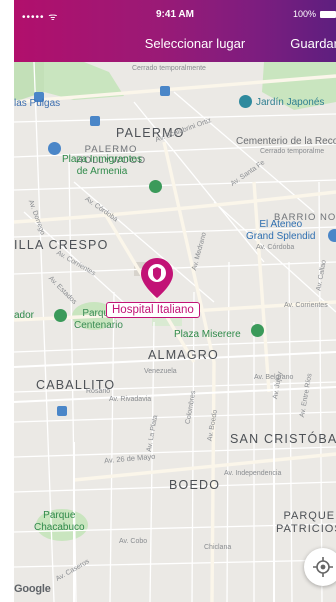 The image size is (336, 602). I want to click on status-time: 9:41 AM, so click(175, 14).